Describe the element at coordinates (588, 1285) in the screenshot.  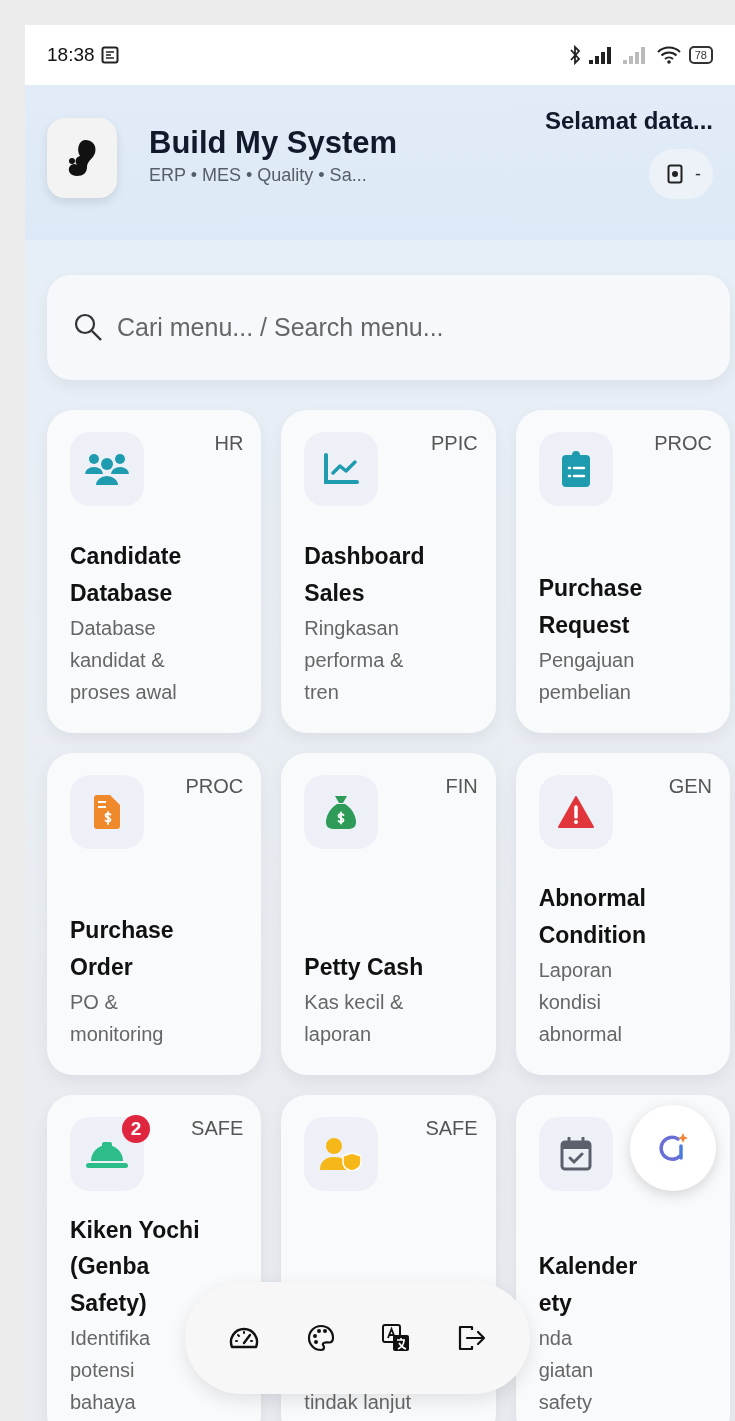
I see `card-title: Kalender ety` at that location.